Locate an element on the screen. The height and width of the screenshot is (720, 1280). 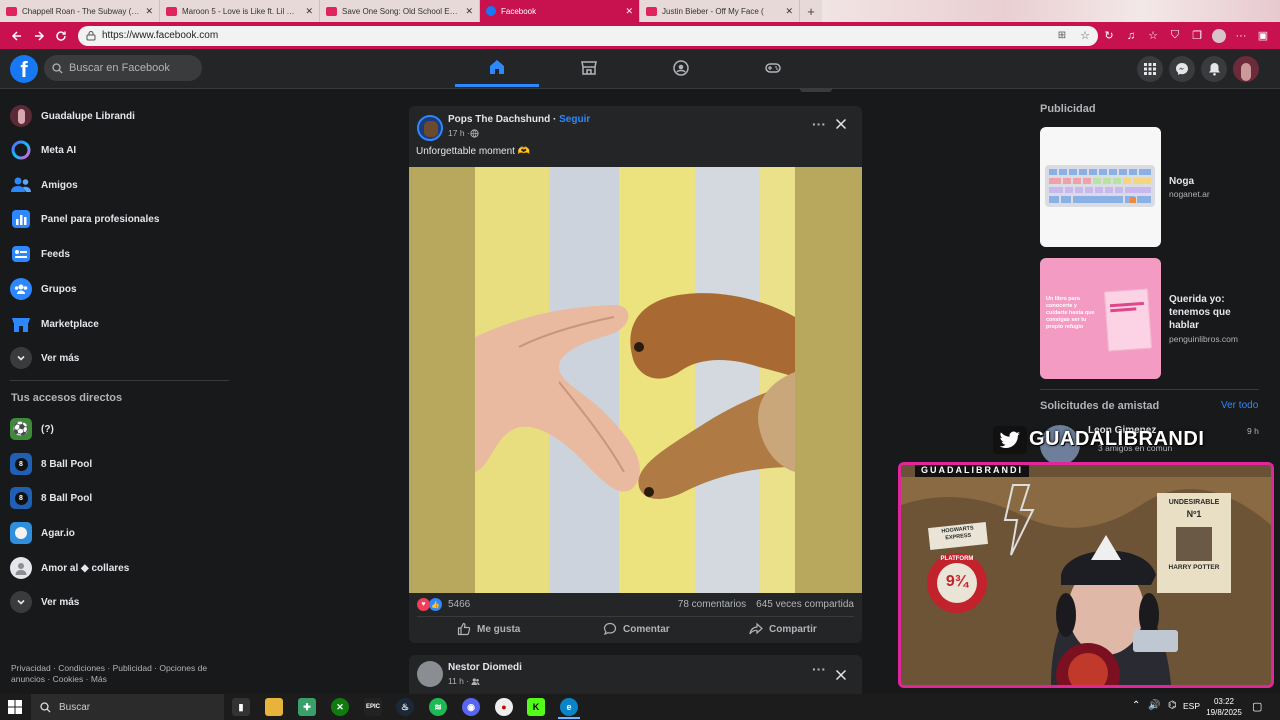
tab-home is located at coordinates (497, 68).